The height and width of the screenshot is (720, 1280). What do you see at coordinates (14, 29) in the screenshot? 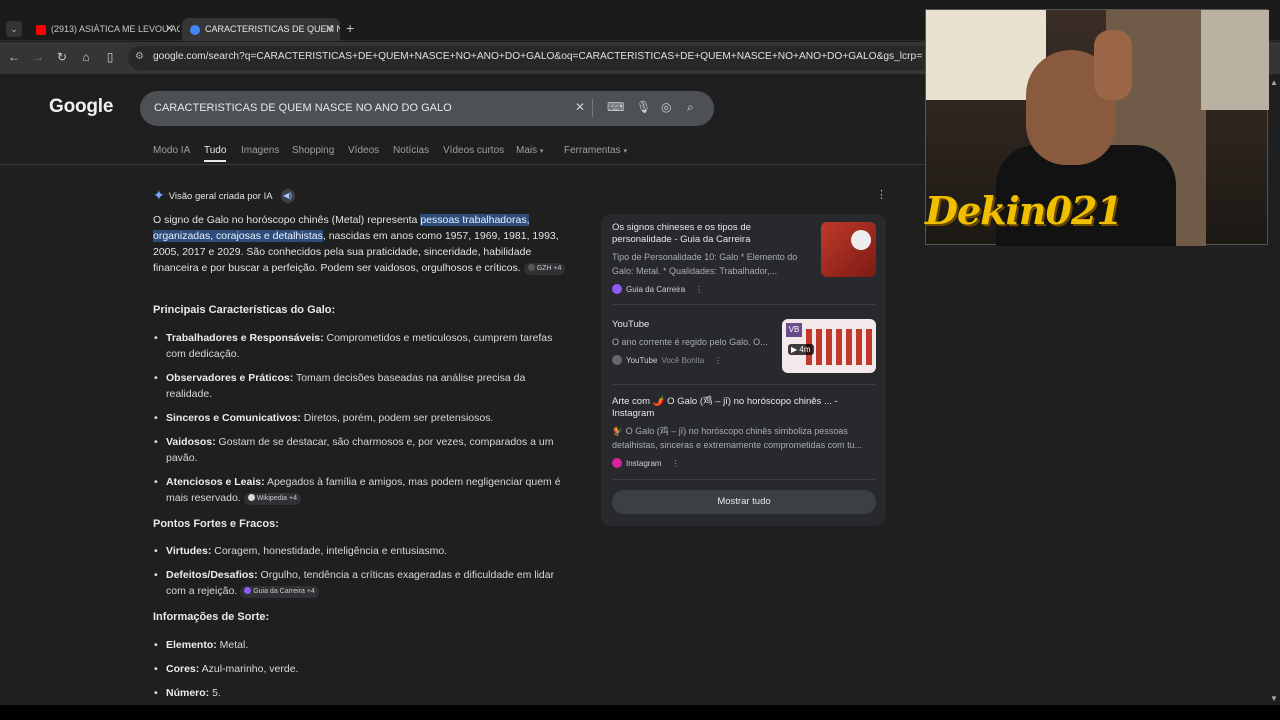
I see `tab-list-chevron-icon: ⌄` at bounding box center [14, 29].